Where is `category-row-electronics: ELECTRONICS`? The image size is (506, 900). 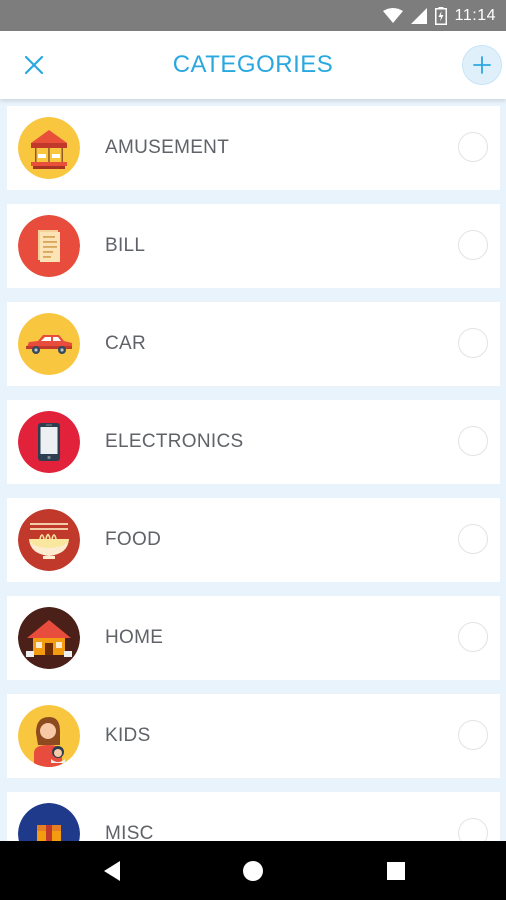
category-row-electronics: ELECTRONICS is located at coordinates (253, 442).